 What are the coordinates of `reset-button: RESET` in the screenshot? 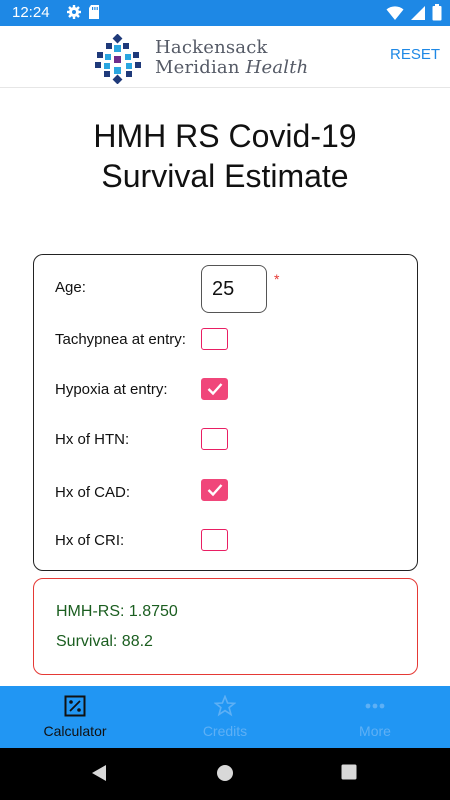 It's located at (415, 54).